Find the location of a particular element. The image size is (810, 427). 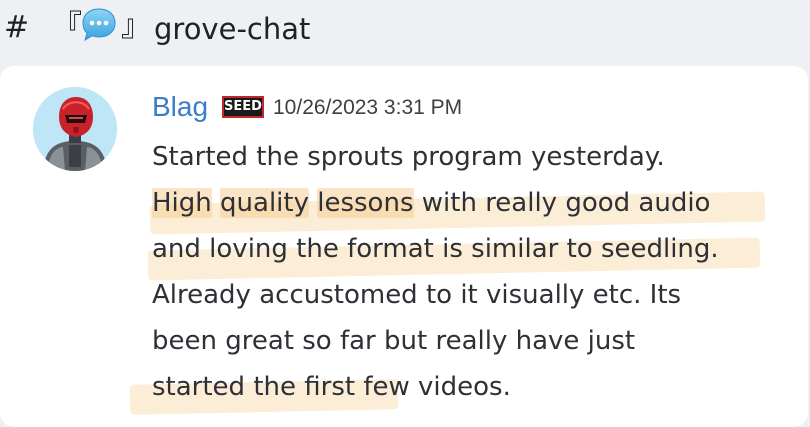

message-text-segment: started the first few videos. is located at coordinates (331, 387).